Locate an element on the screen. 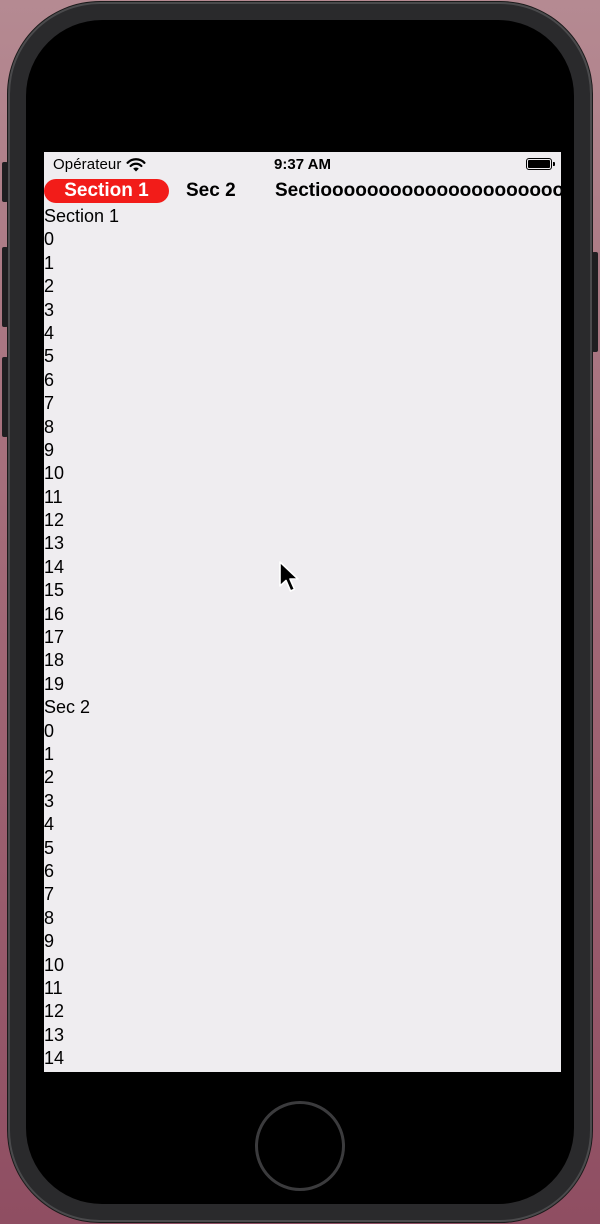 Image resolution: width=600 pixels, height=1224 pixels. list-item: 18 is located at coordinates (302, 660).